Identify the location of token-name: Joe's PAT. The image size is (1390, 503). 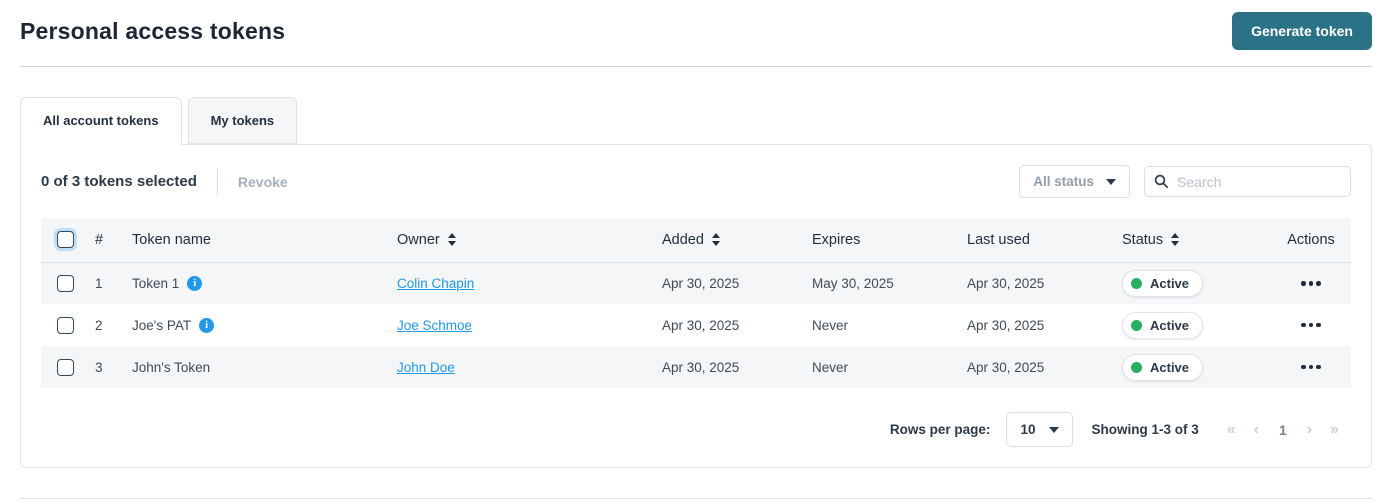
(162, 325).